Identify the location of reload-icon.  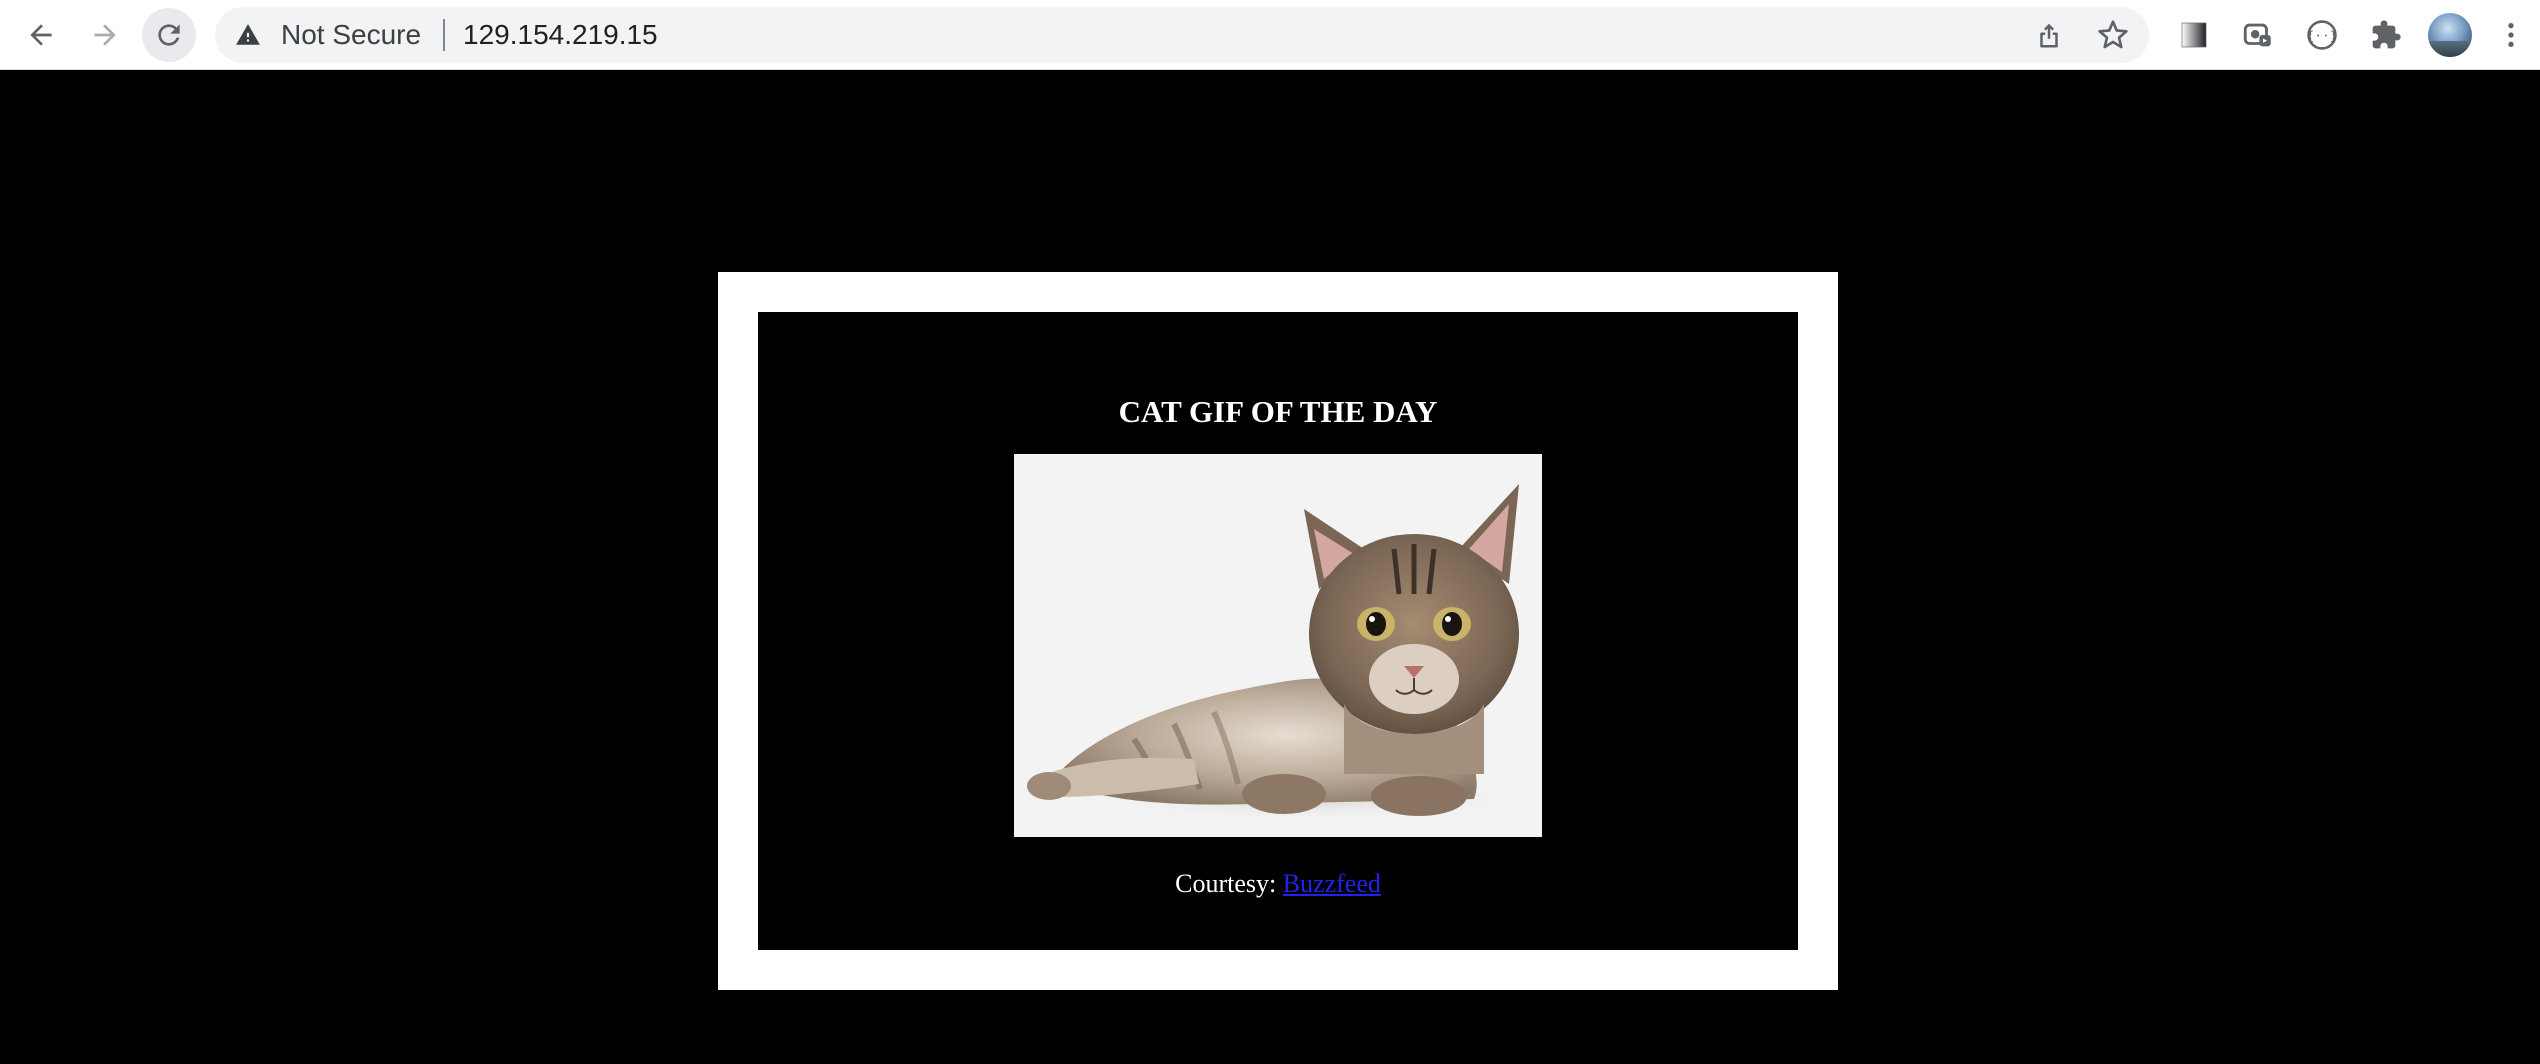
(169, 35).